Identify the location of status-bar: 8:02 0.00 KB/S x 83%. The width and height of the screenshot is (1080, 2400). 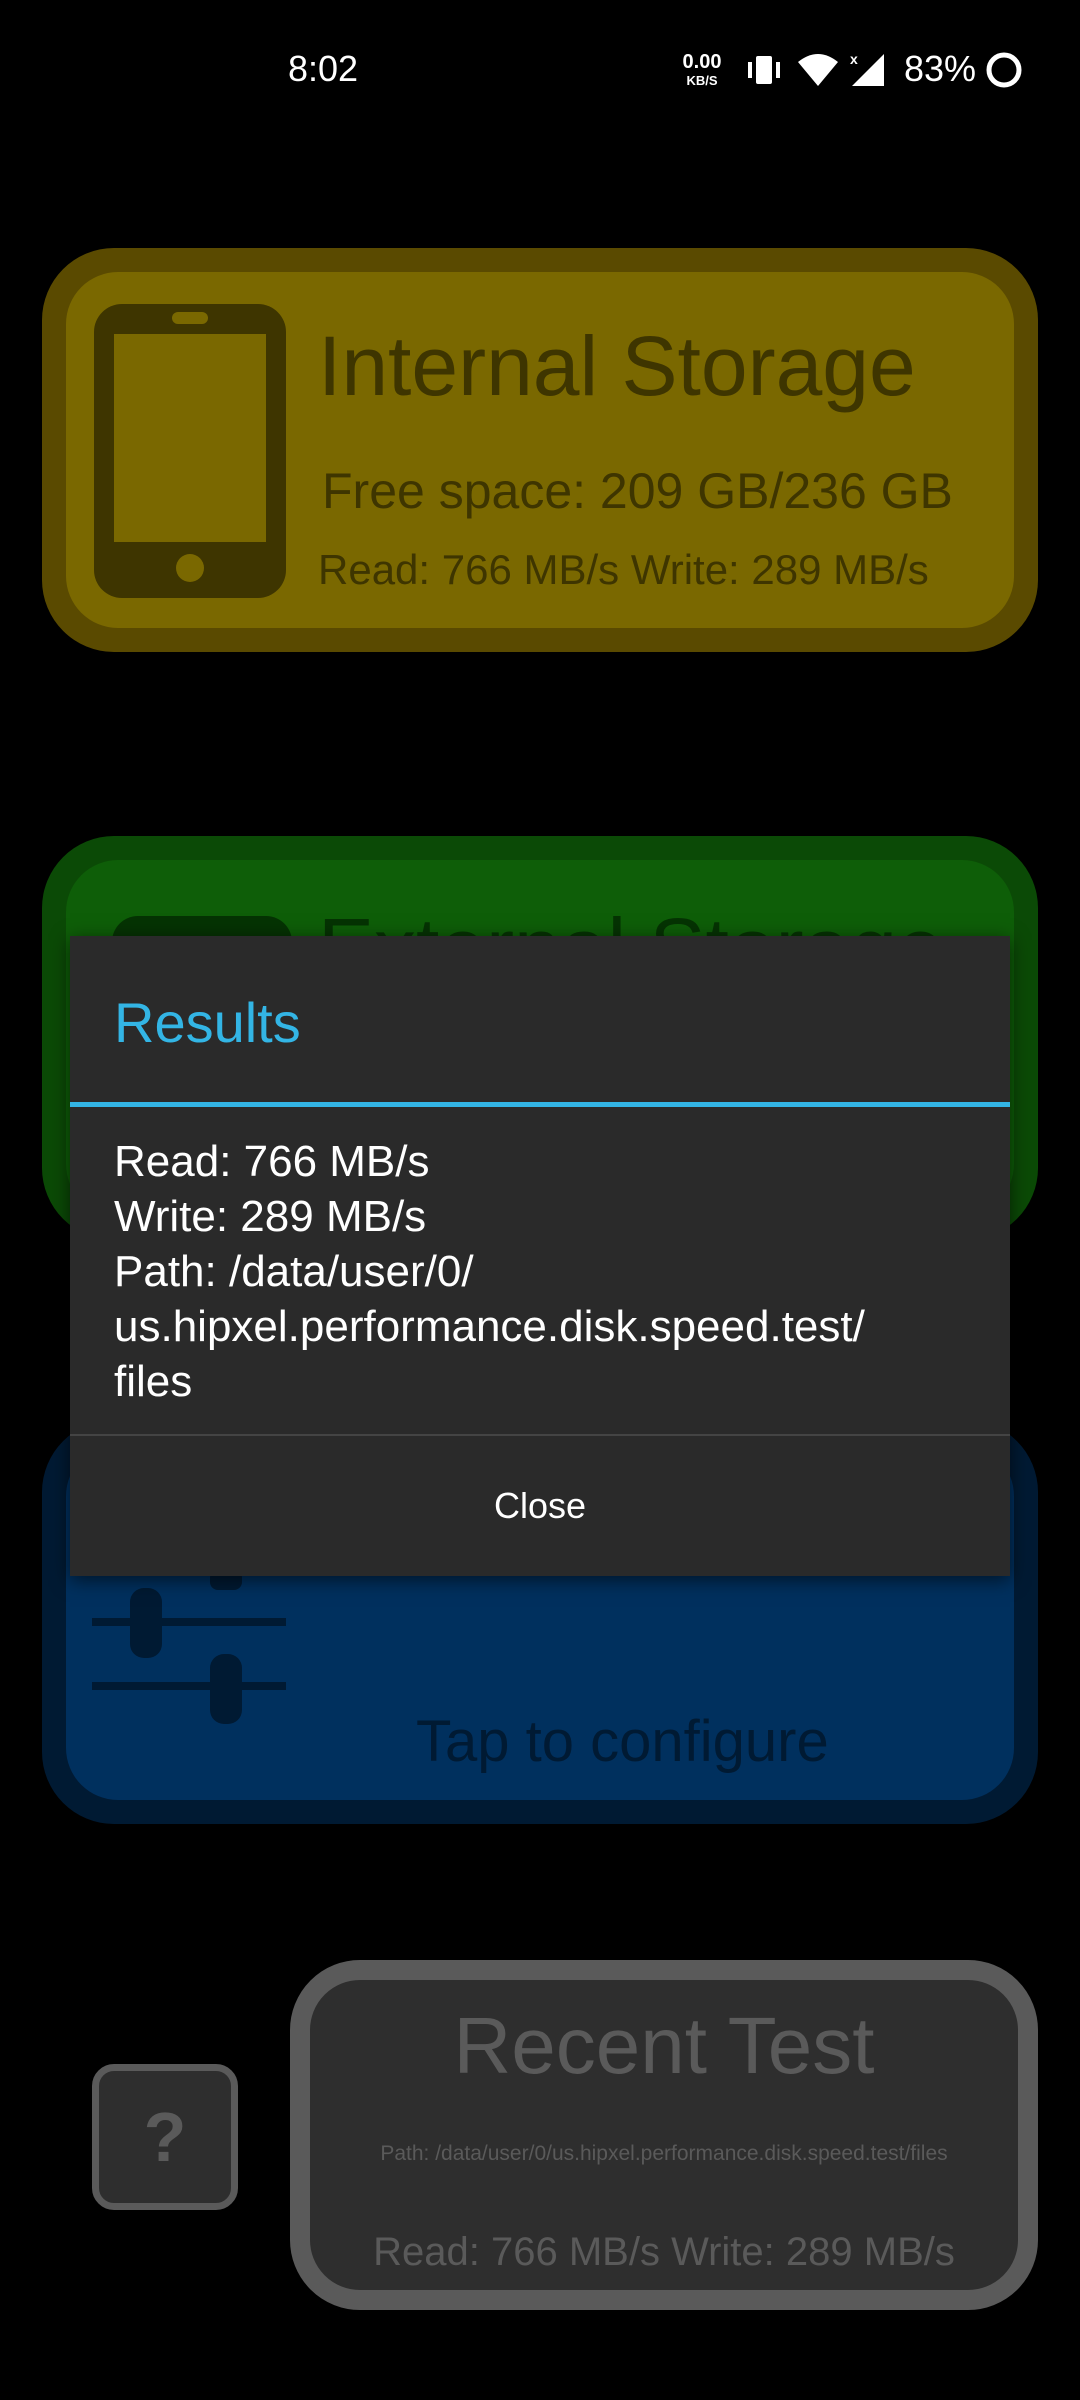
(540, 70).